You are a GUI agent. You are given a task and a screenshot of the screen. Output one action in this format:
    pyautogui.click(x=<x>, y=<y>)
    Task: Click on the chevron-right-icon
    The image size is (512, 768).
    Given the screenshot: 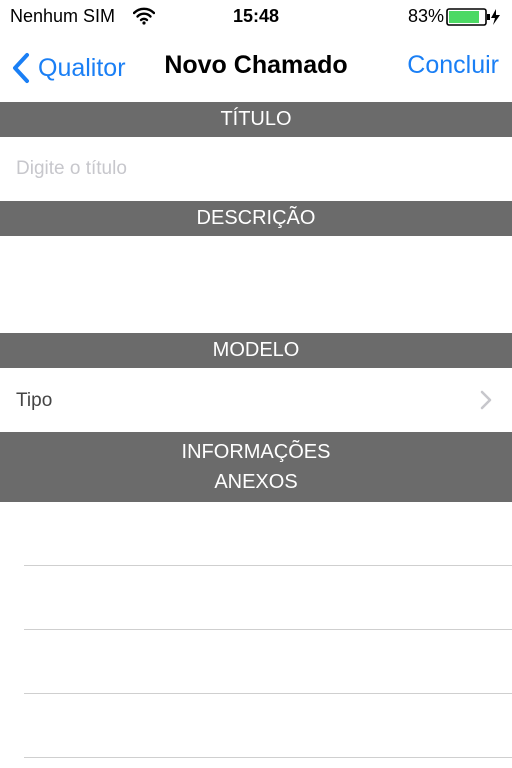 What is the action you would take?
    pyautogui.click(x=486, y=402)
    